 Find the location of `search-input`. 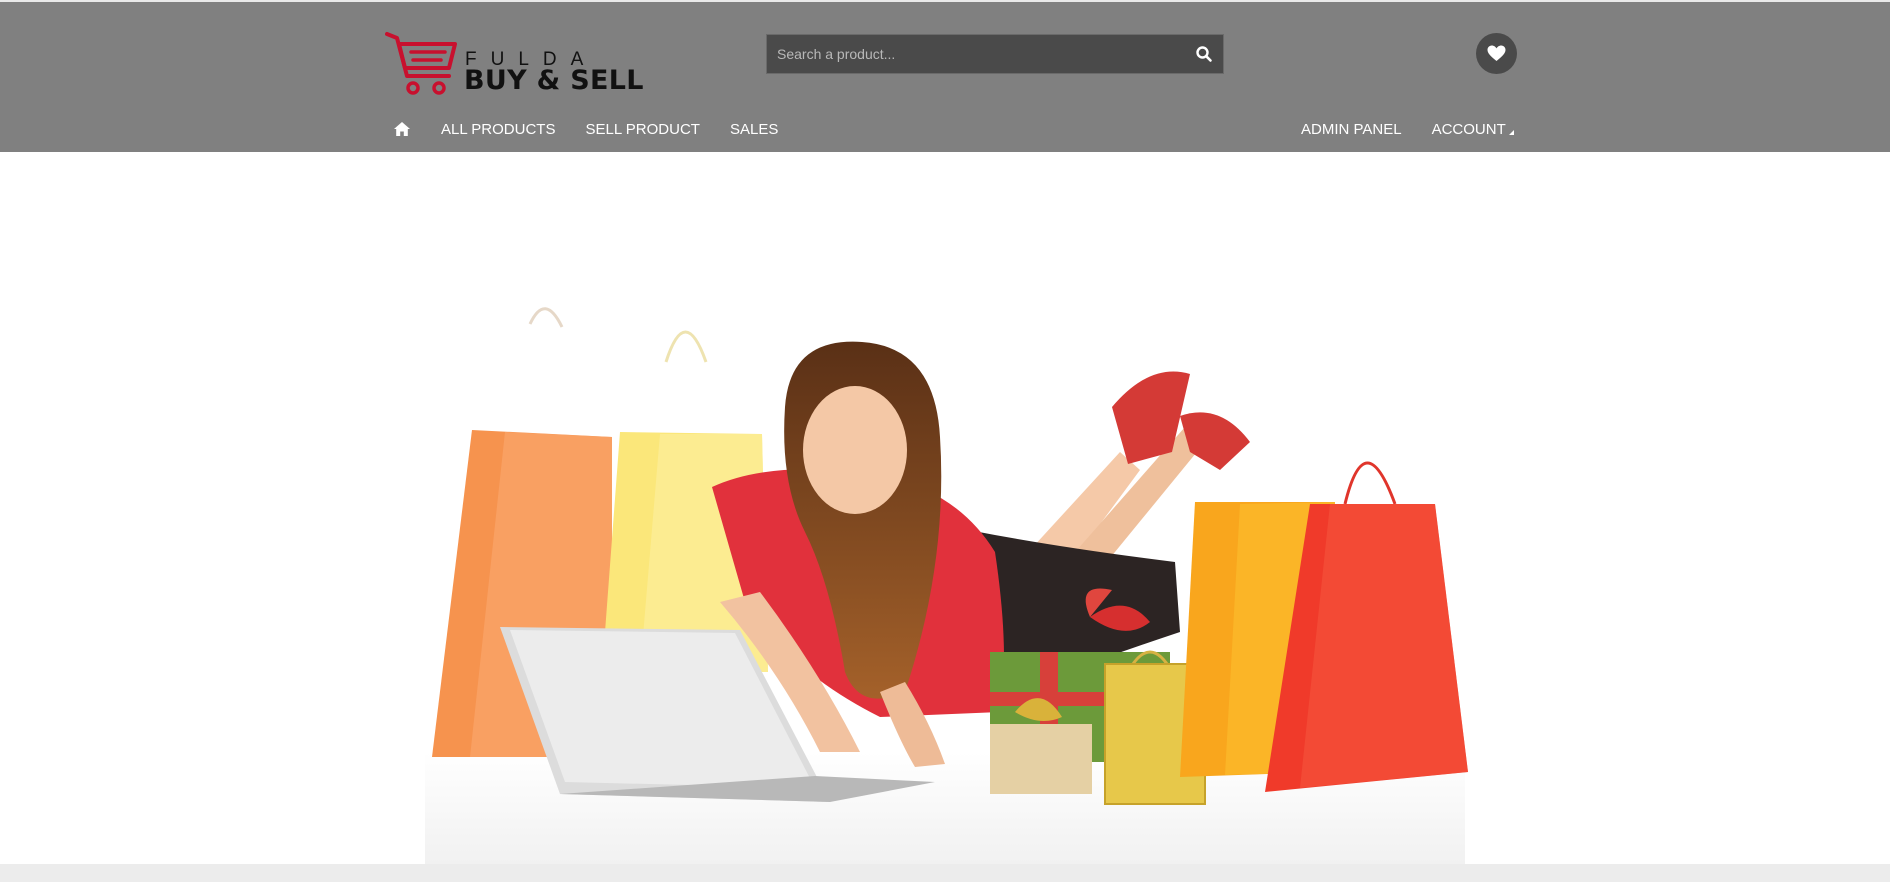

search-input is located at coordinates (972, 54).